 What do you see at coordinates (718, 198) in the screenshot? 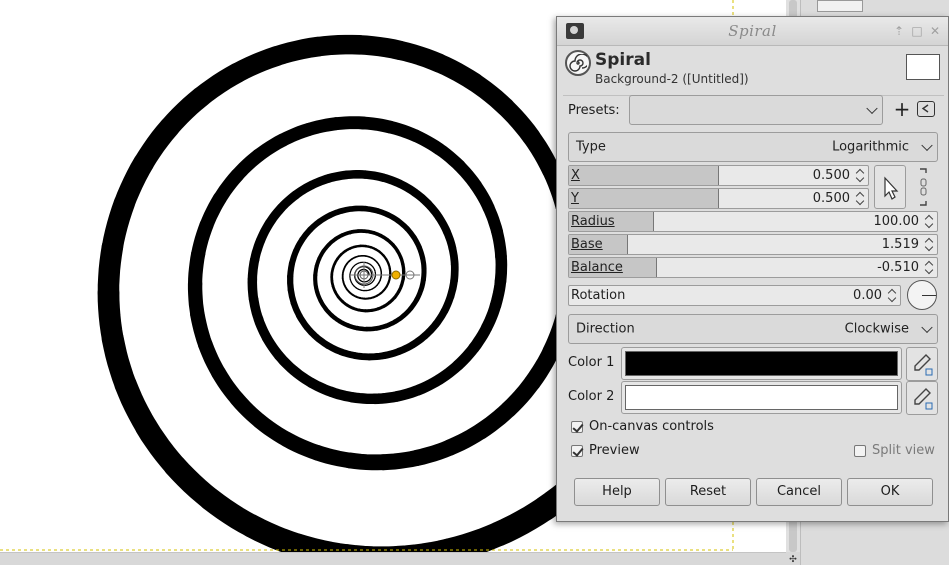
I see `y-spin-scale: Y 0.500` at bounding box center [718, 198].